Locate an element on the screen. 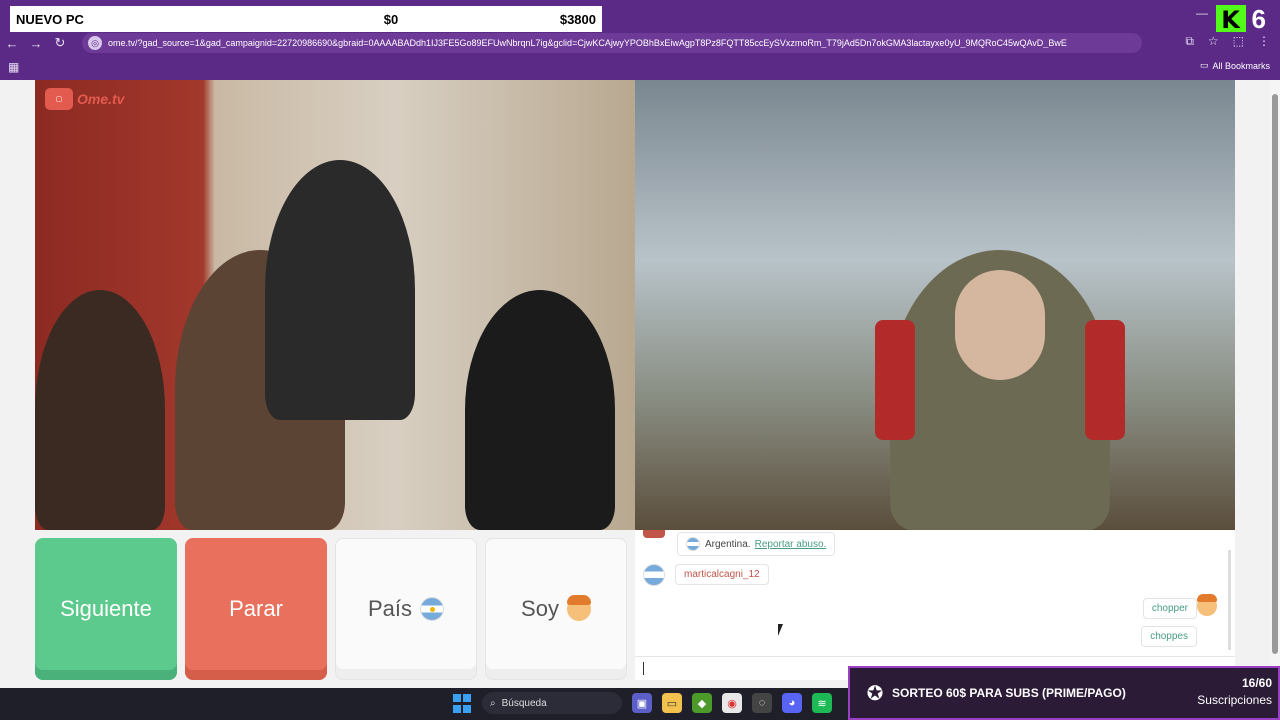 Image resolution: width=1280 pixels, height=720 pixels. chrome-icon: ◉ is located at coordinates (732, 703).